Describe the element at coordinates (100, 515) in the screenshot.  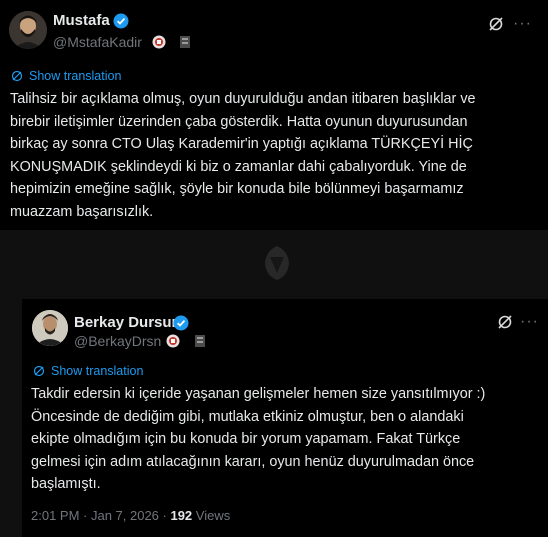
I see `timestamp: 2:01 PM · Jan 7, 2026 ·` at that location.